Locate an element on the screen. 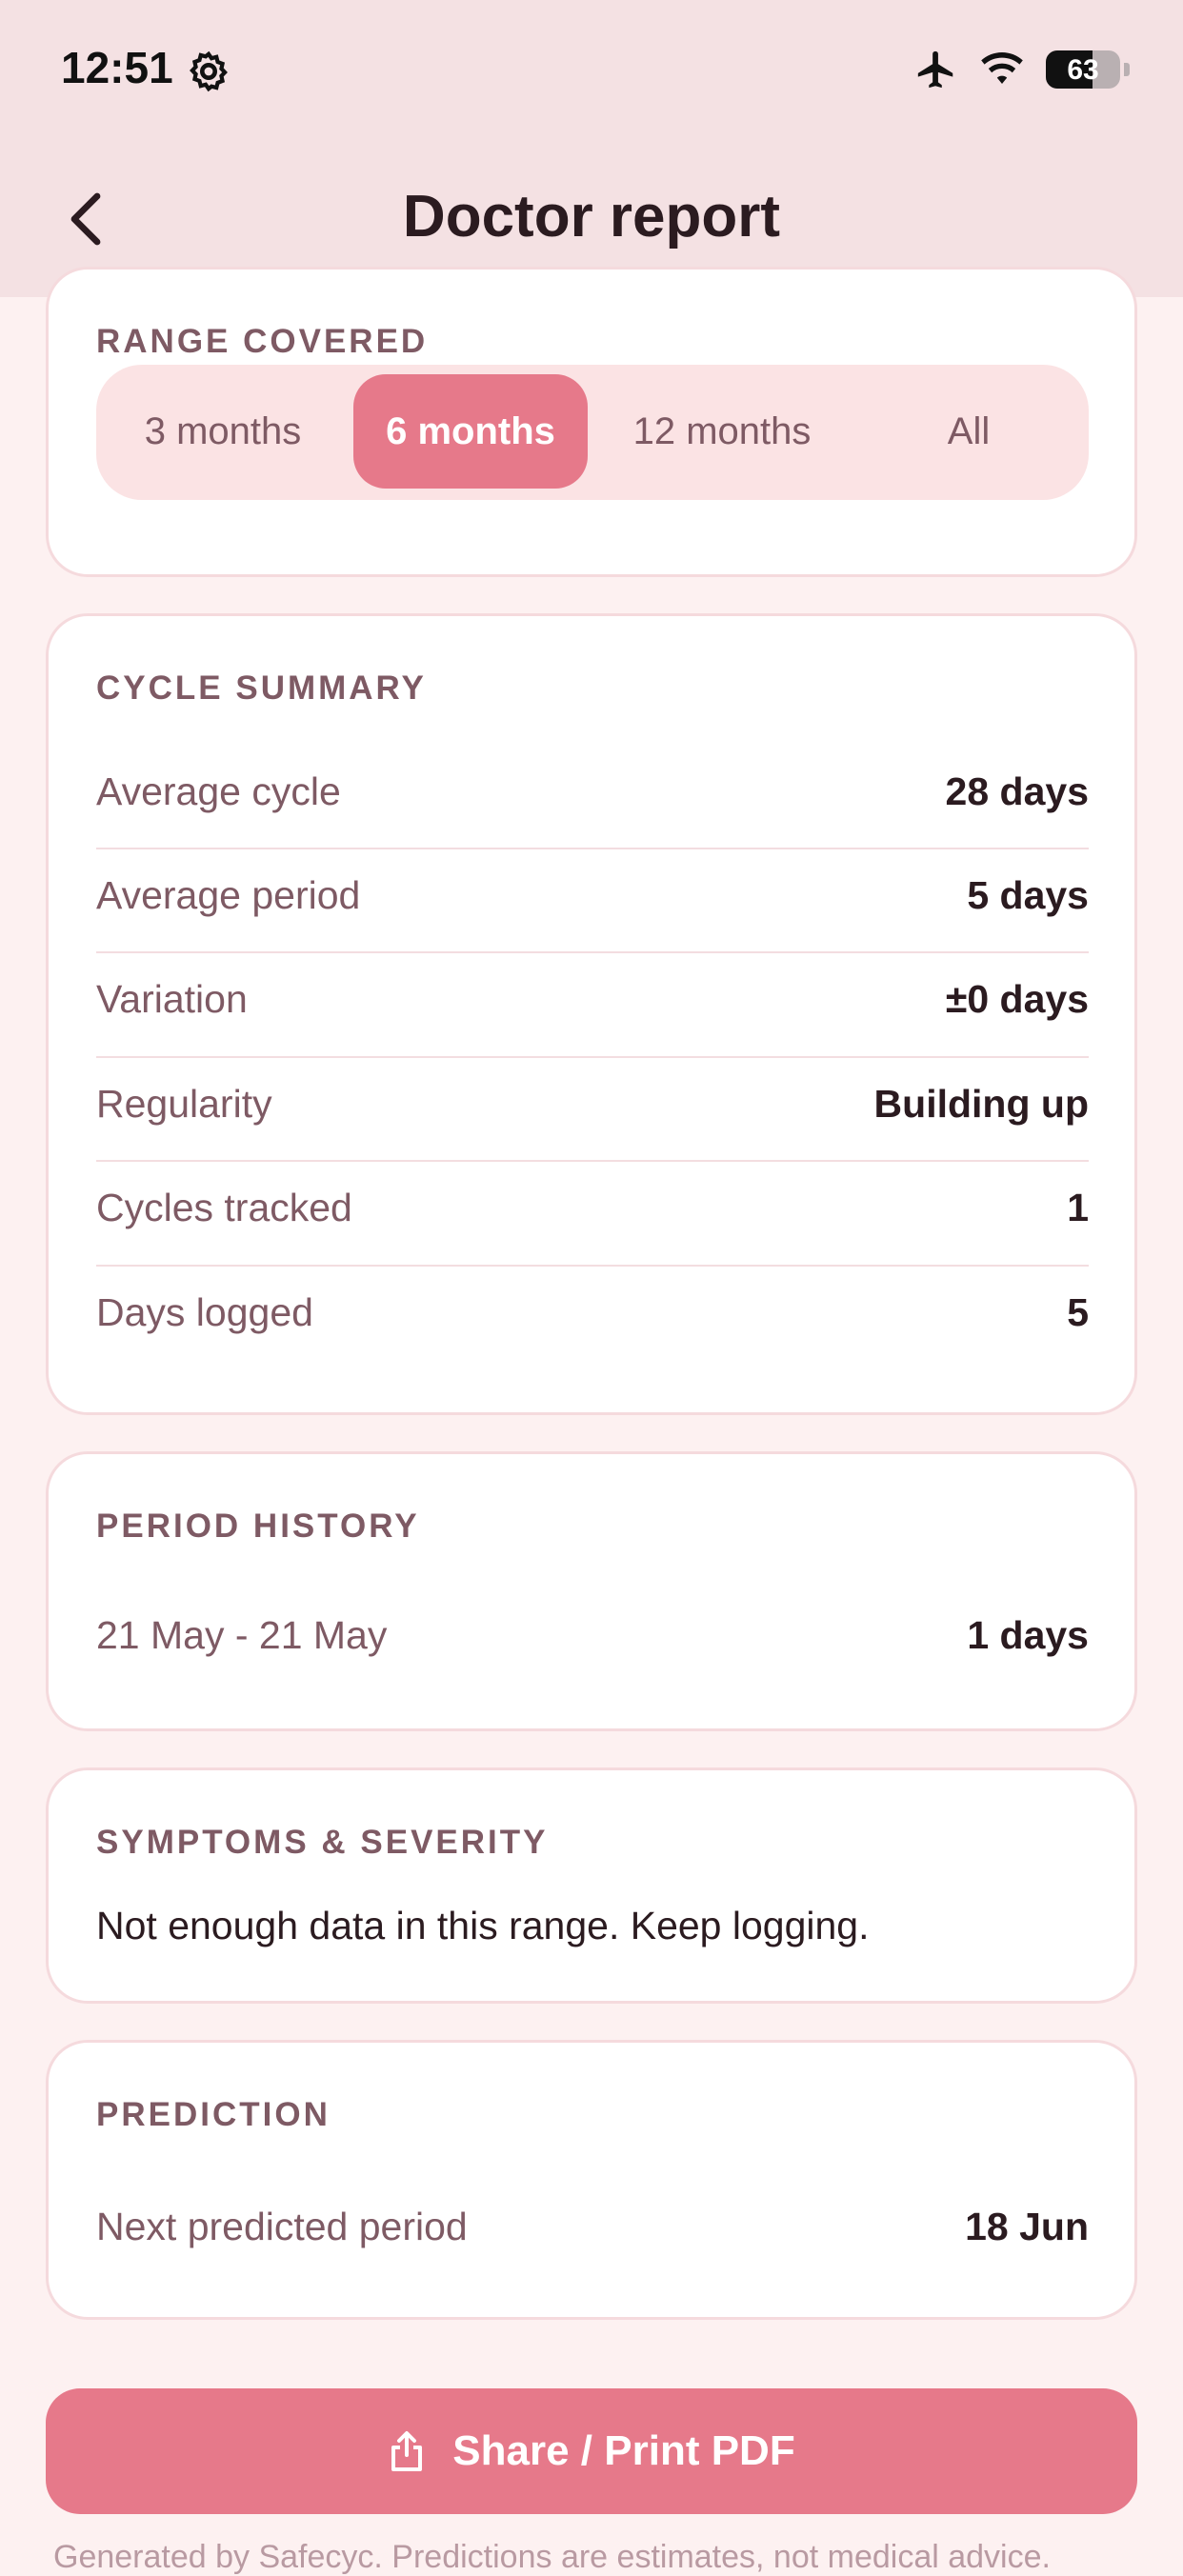 The width and height of the screenshot is (1183, 2576). share-button-label: Share / Print PDF is located at coordinates (623, 2450).